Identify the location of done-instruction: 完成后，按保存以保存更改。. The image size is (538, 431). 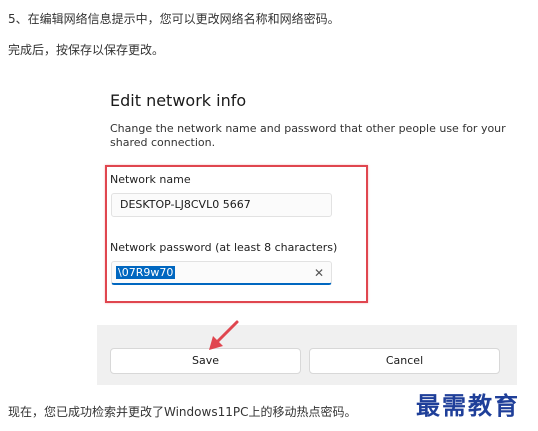
(86, 50).